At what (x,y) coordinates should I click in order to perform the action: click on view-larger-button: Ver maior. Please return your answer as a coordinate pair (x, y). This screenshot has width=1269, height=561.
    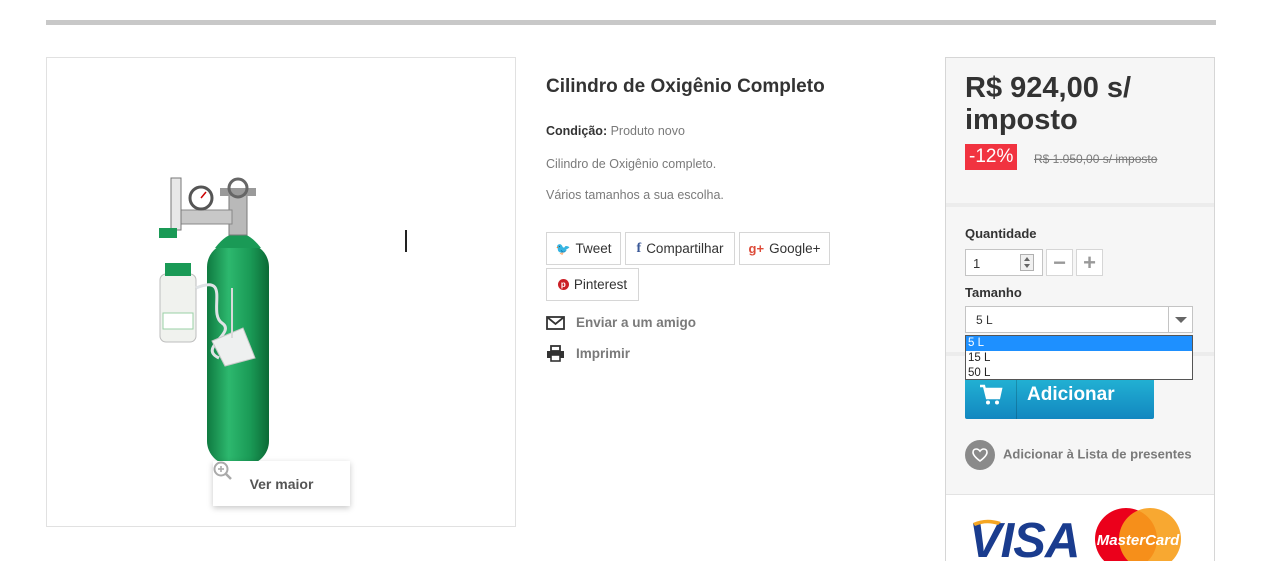
    Looking at the image, I should click on (281, 483).